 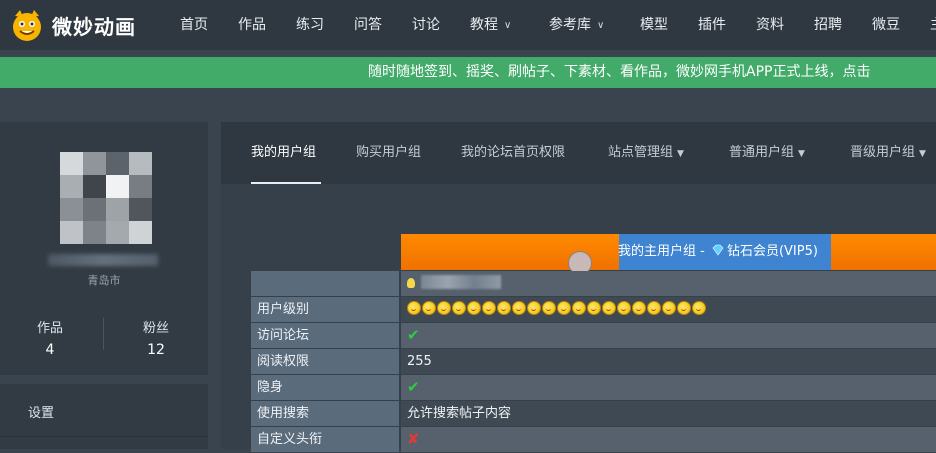 I want to click on tab-label: 普通用户组, so click(x=762, y=152).